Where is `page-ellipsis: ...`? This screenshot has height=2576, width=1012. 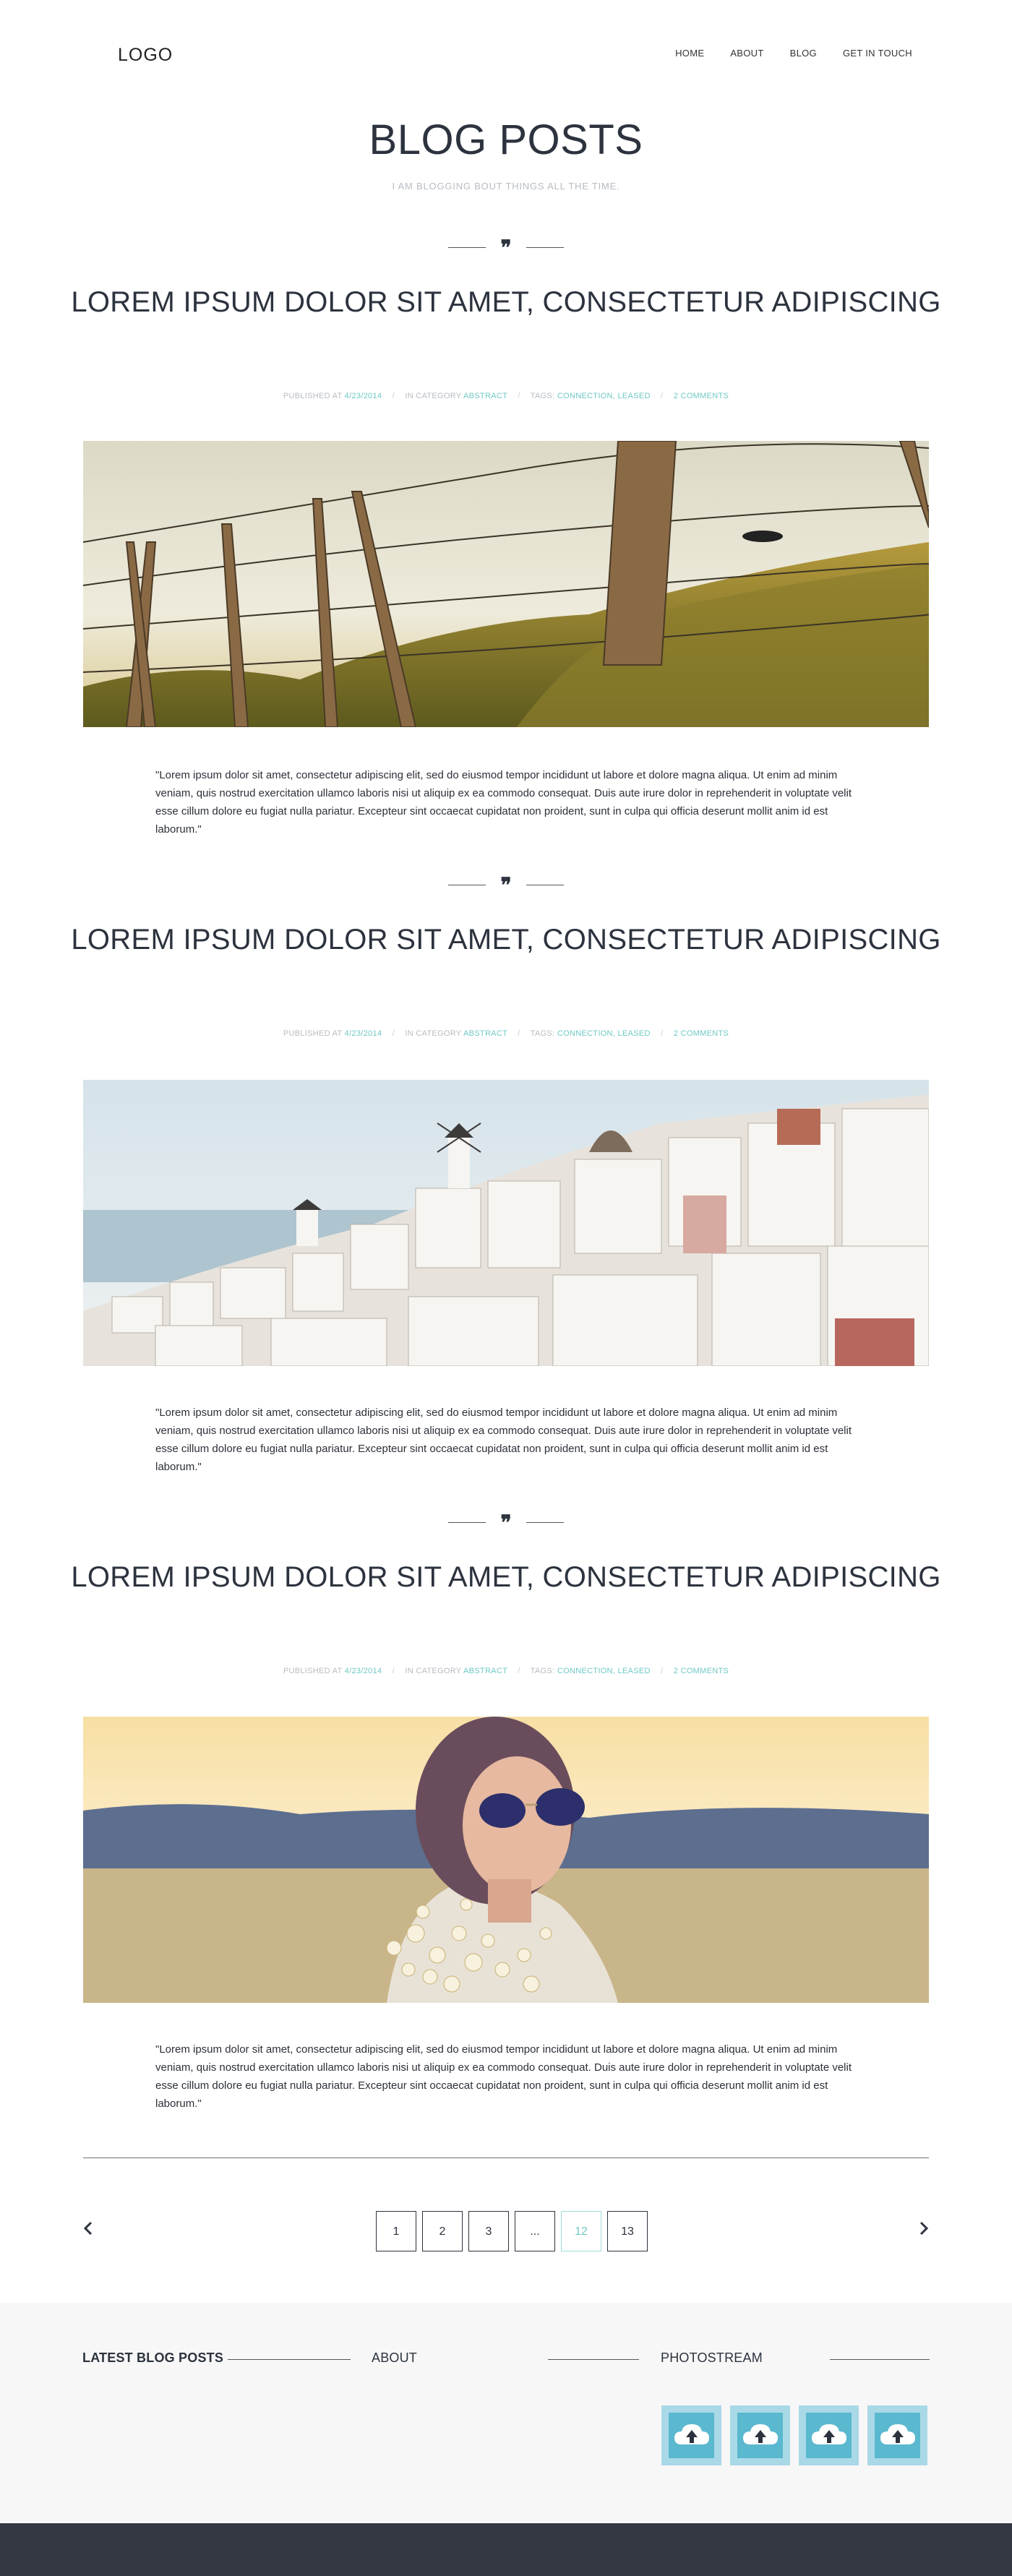 page-ellipsis: ... is located at coordinates (535, 2231).